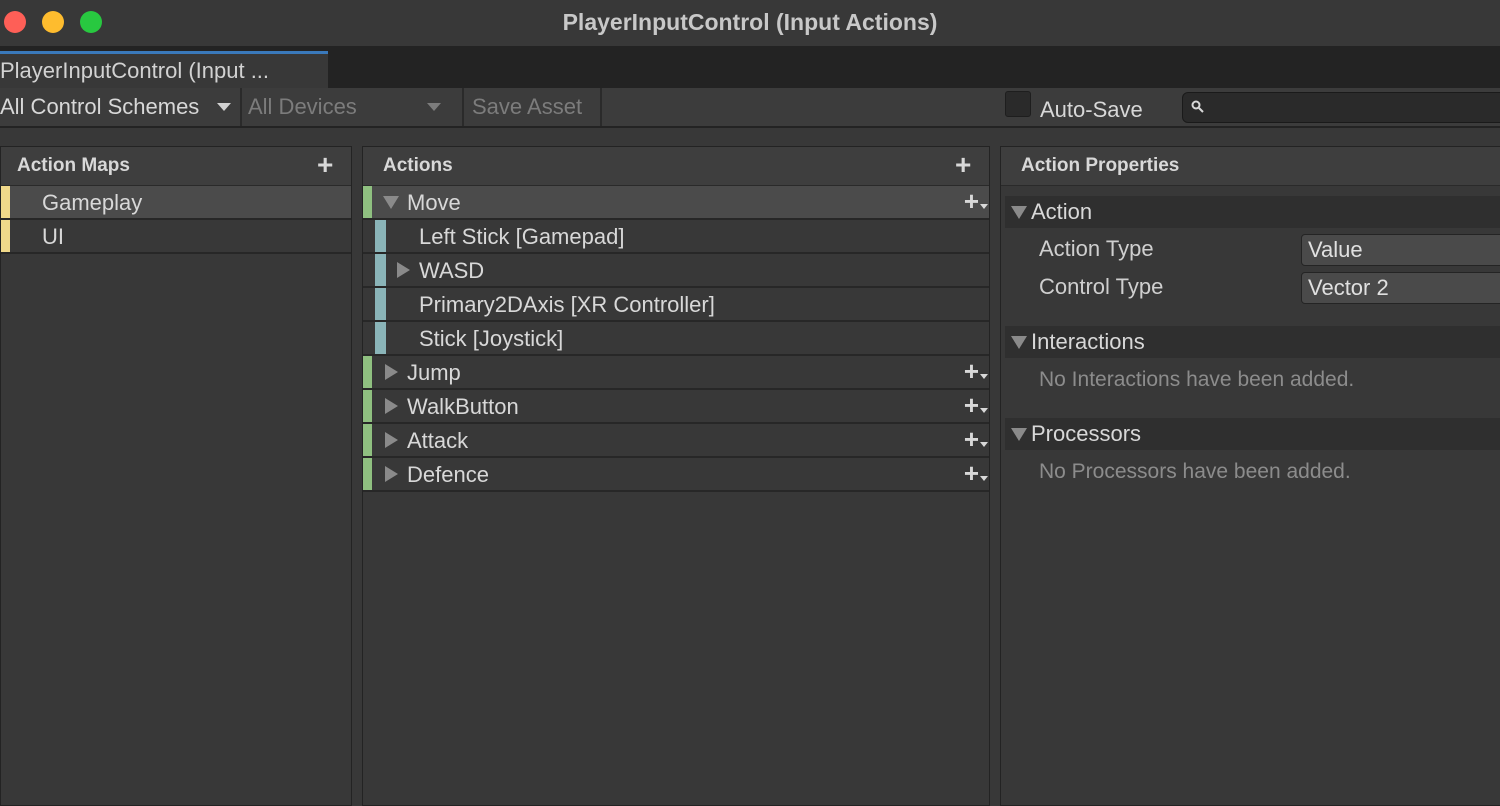 This screenshot has height=806, width=1500. I want to click on action-label: Jump, so click(434, 372).